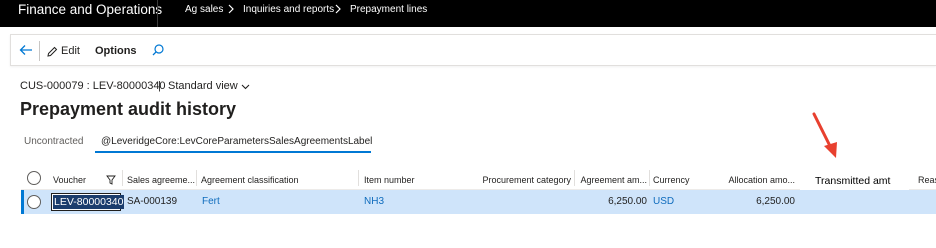 This screenshot has width=936, height=248. Describe the element at coordinates (520, 180) in the screenshot. I see `column-header-procurement-category: Procurement category` at that location.